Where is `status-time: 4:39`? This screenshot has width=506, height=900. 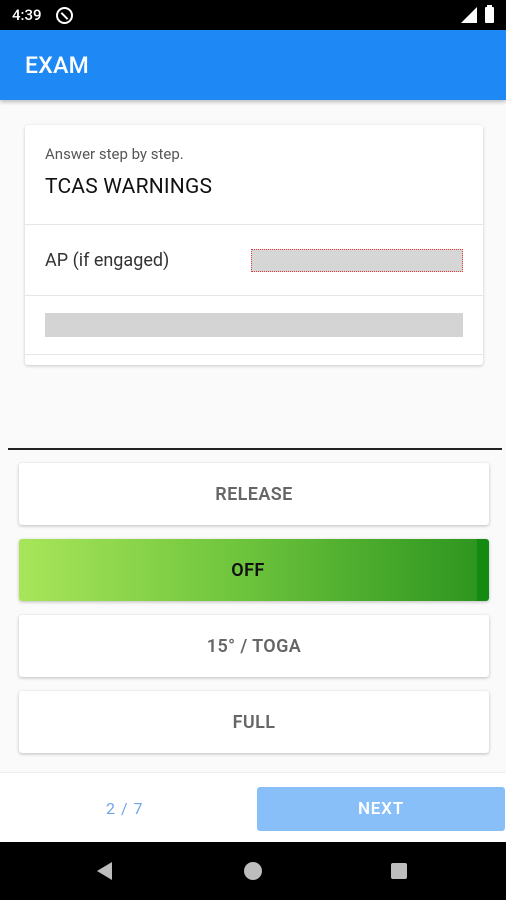
status-time: 4:39 is located at coordinates (27, 15).